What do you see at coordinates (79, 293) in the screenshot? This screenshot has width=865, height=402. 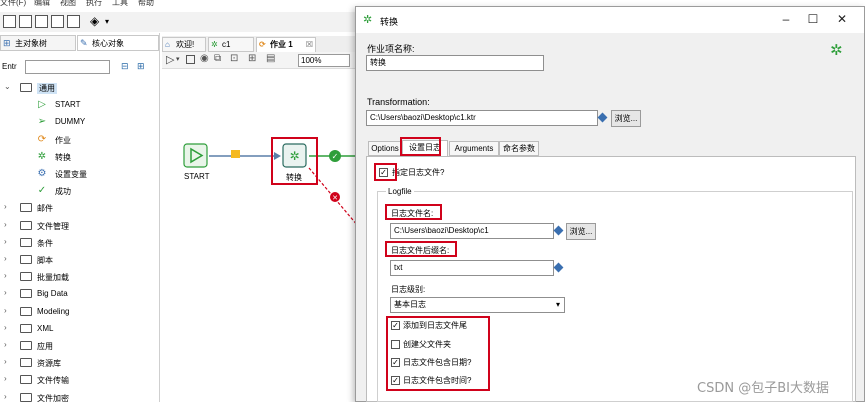 I see `tree-item: › Big Data` at bounding box center [79, 293].